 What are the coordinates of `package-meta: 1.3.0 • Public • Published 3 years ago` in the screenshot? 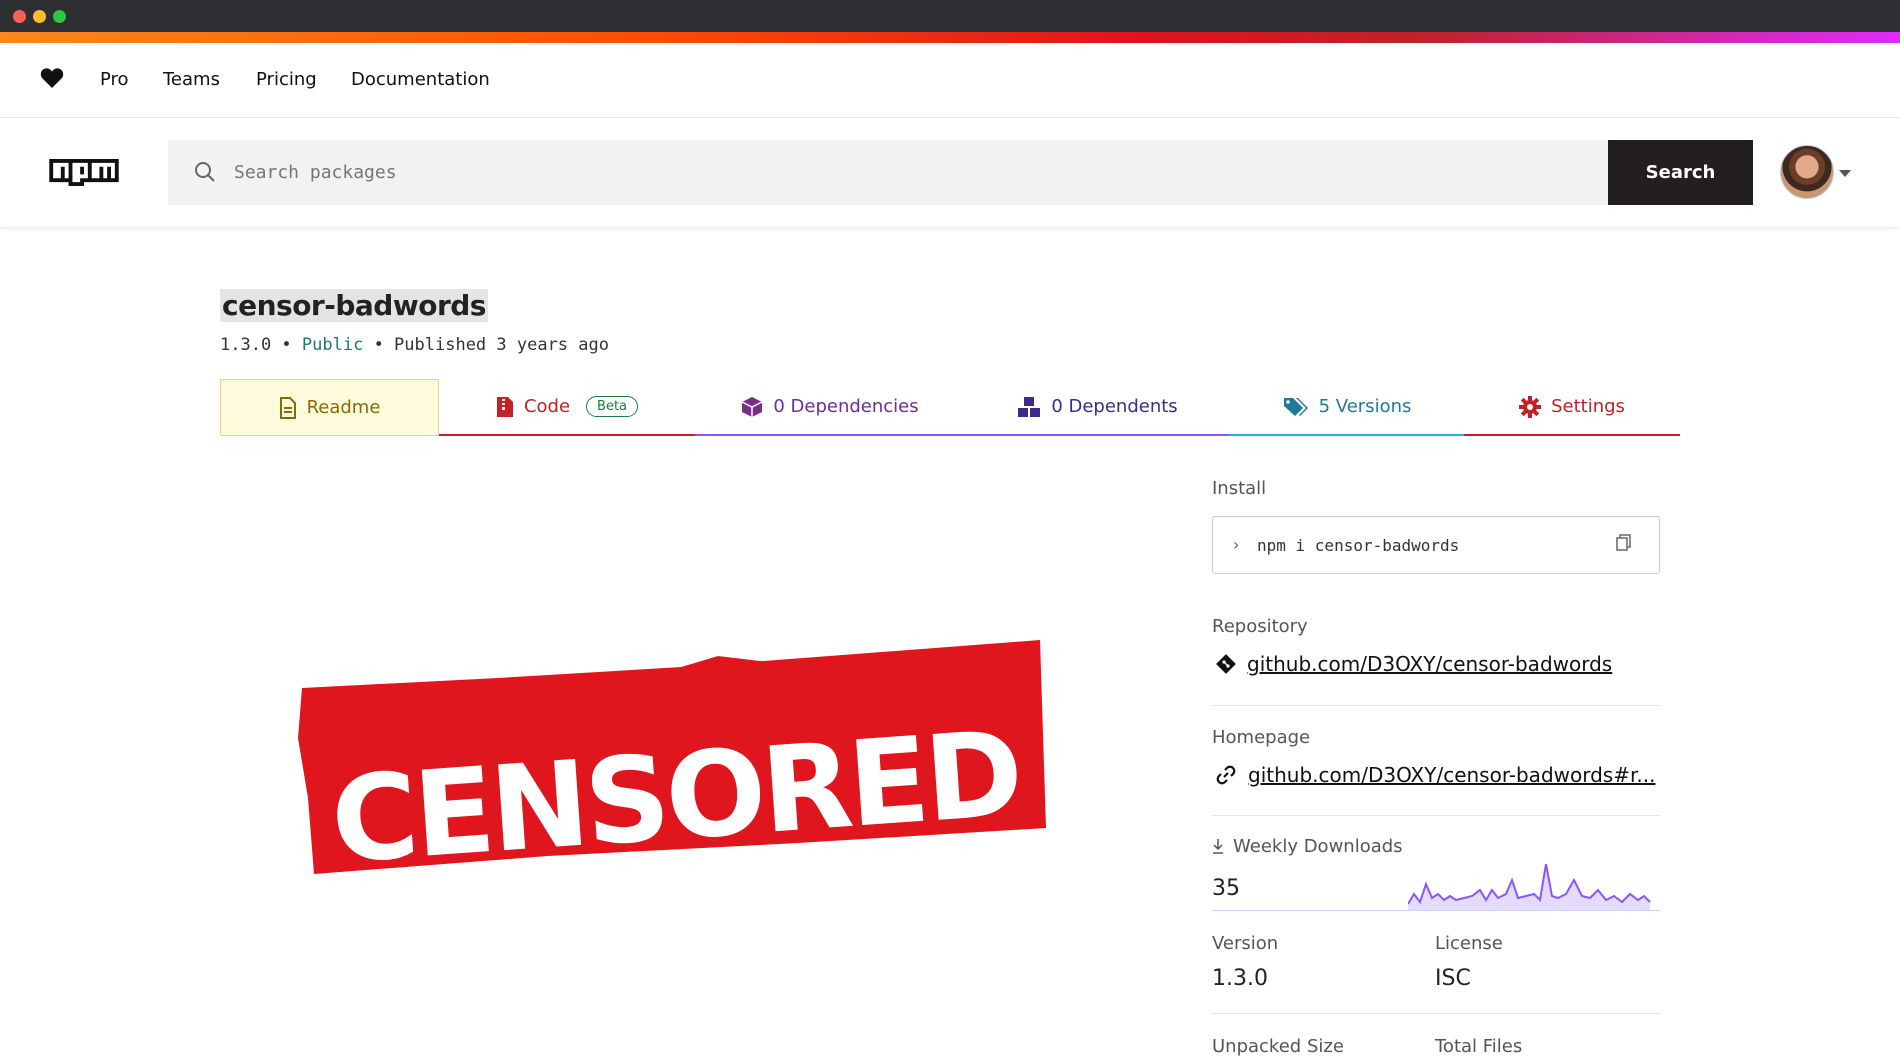 It's located at (414, 345).